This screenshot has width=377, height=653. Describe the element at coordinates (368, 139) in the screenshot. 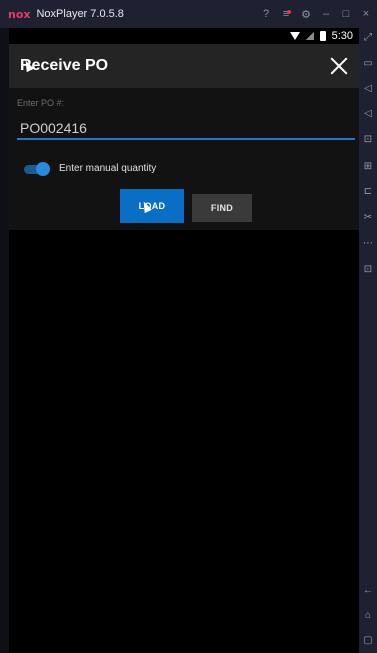

I see `screenshot-icon: ⊡` at that location.